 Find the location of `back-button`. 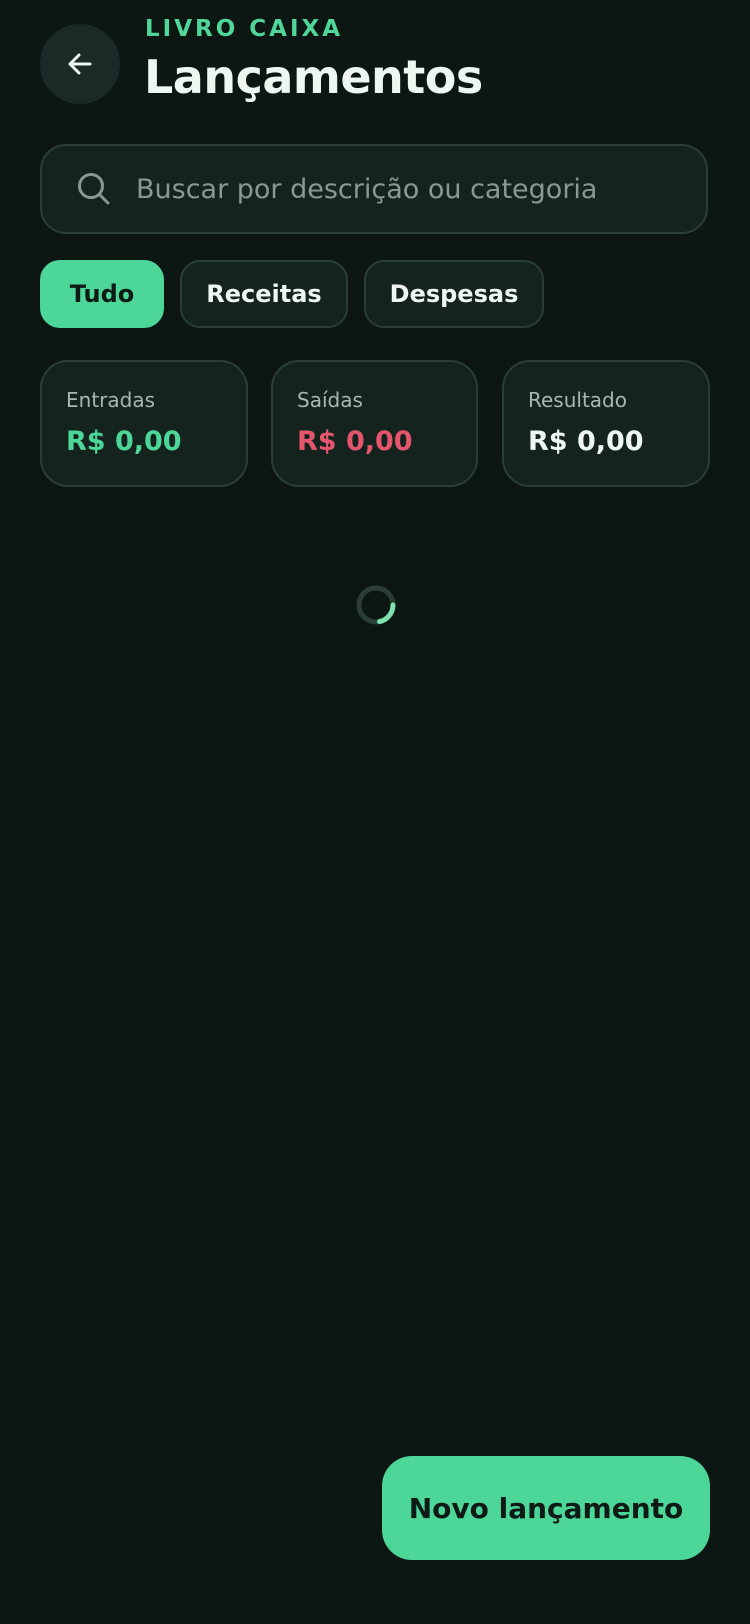

back-button is located at coordinates (80, 64).